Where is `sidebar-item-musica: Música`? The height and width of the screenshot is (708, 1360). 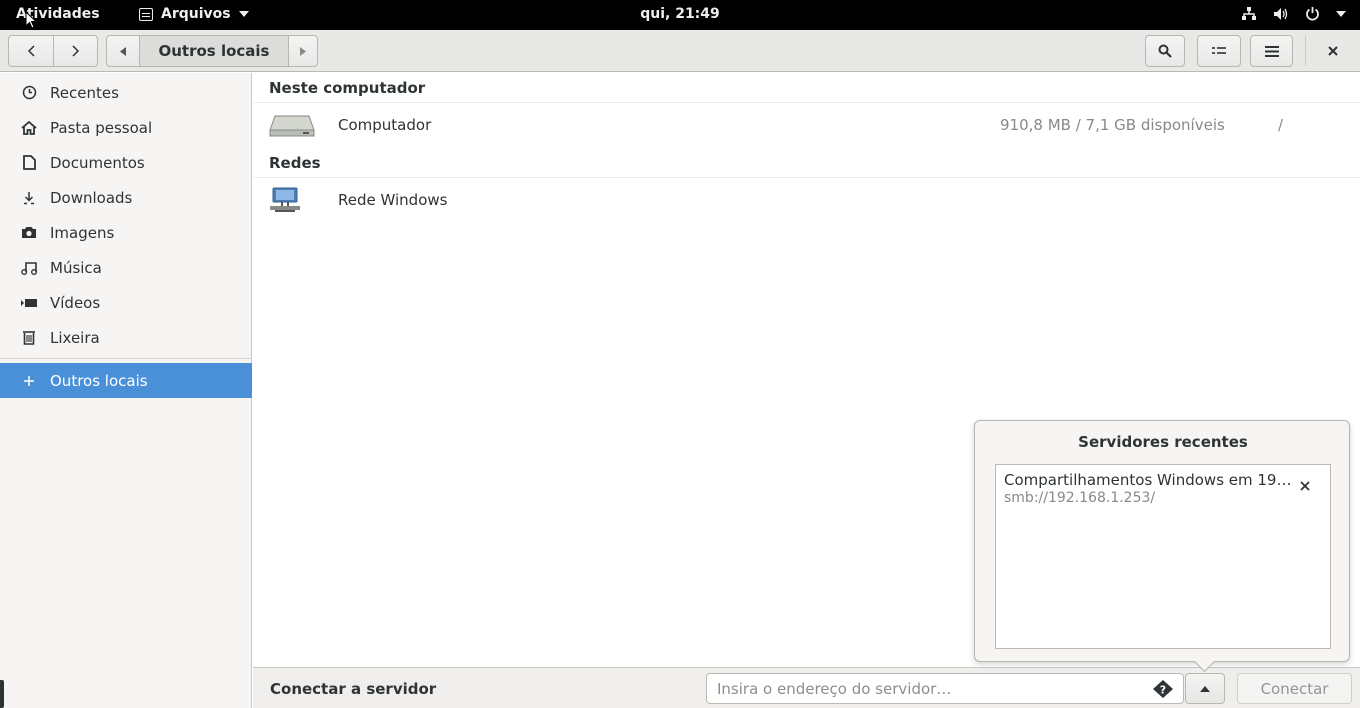 sidebar-item-musica: Música is located at coordinates (126, 267).